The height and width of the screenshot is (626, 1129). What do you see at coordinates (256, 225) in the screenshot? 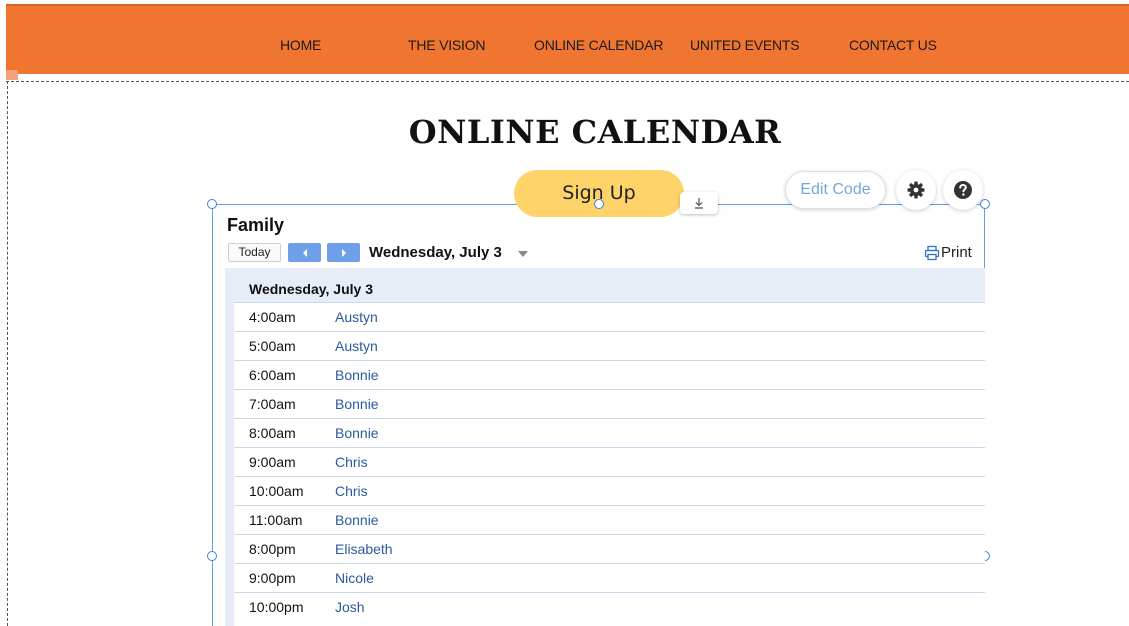
I see `calendar-title: Family` at bounding box center [256, 225].